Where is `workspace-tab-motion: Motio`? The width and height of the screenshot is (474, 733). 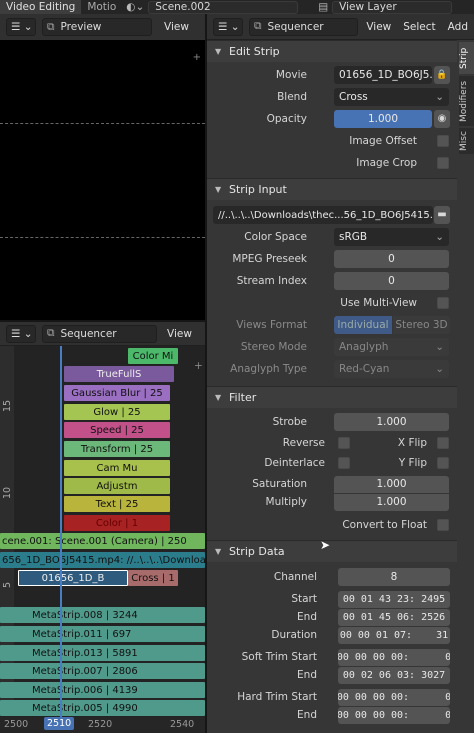
workspace-tab-motion: Motio is located at coordinates (101, 7).